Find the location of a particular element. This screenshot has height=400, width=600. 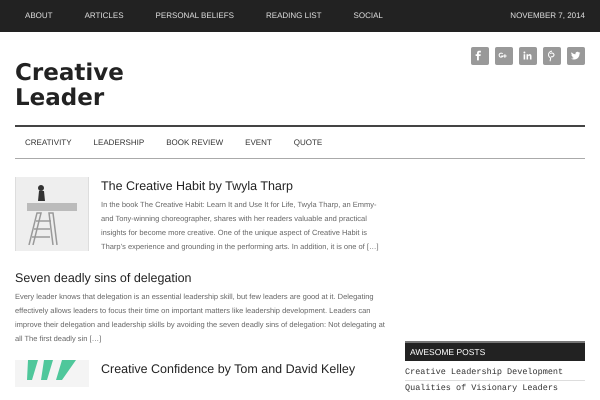

widget-heading: AWESOME POSTS is located at coordinates (495, 351).